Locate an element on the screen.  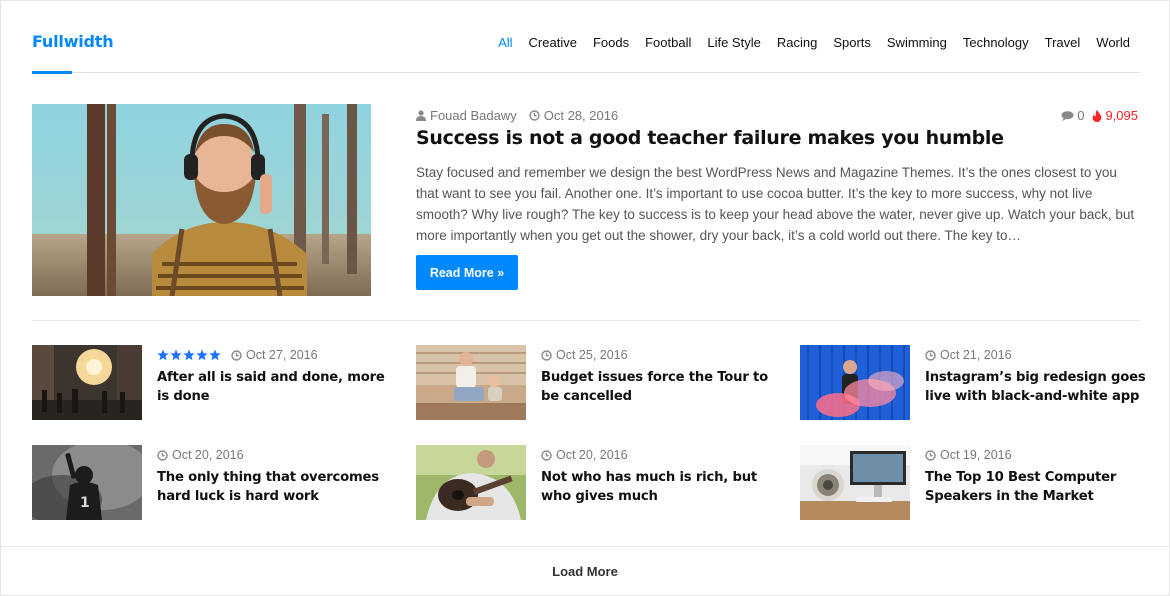
featured-meta: Fouad Badawy Oct 28, 2016 is located at coordinates (523, 115).